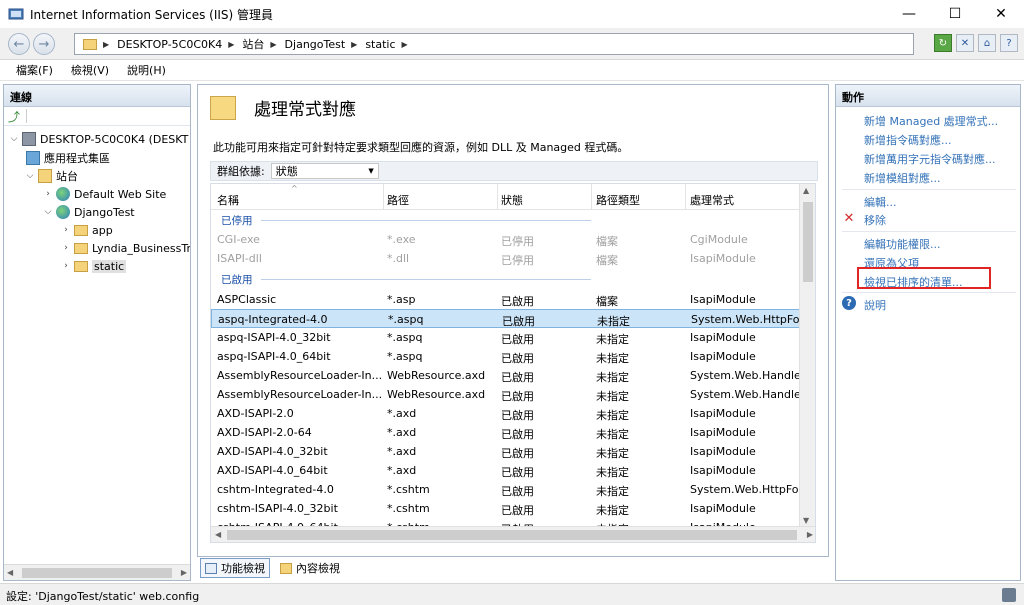 The width and height of the screenshot is (1024, 605). What do you see at coordinates (90, 70) in the screenshot?
I see `menu-view: 檢視(V)` at bounding box center [90, 70].